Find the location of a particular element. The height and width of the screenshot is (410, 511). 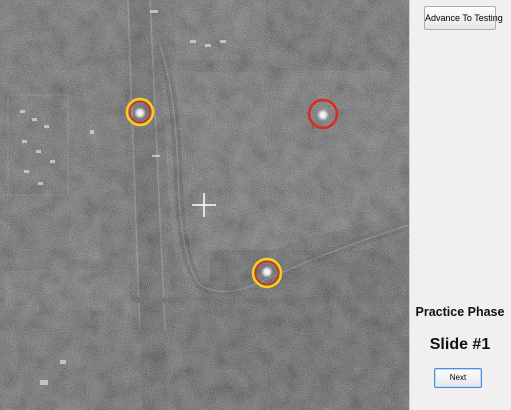

advance-to-testing-button: Advance To Testing is located at coordinates (463, 18).